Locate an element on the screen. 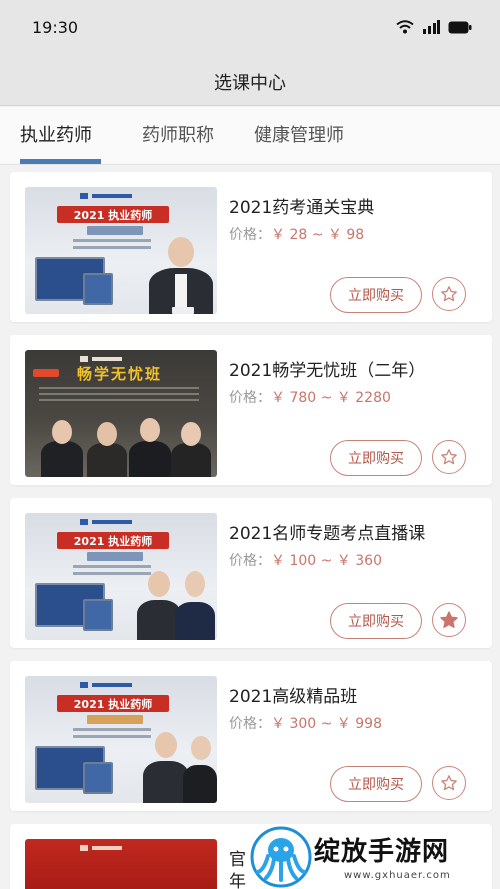  course-thumbnail is located at coordinates (121, 864).